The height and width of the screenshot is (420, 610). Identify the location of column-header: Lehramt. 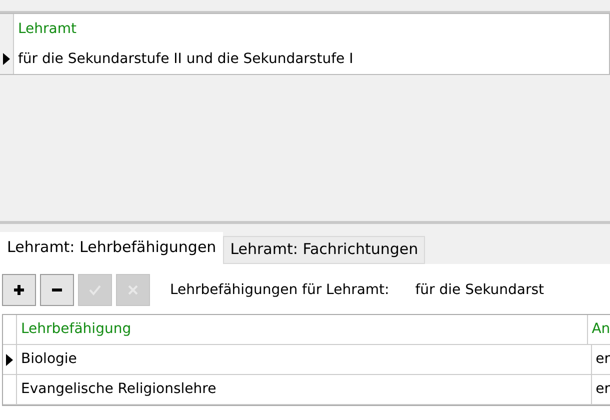
(311, 29).